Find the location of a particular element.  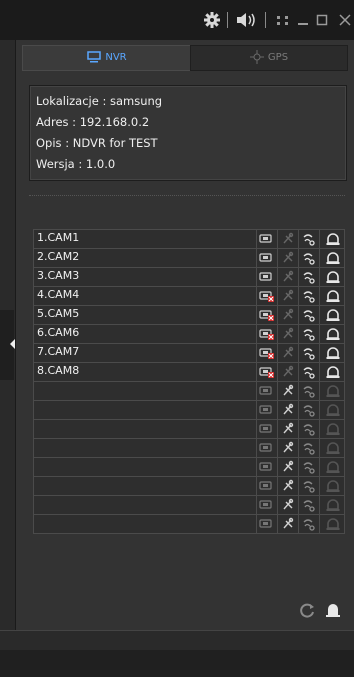

description-text: Opis : NDVR for TEST is located at coordinates (97, 143).